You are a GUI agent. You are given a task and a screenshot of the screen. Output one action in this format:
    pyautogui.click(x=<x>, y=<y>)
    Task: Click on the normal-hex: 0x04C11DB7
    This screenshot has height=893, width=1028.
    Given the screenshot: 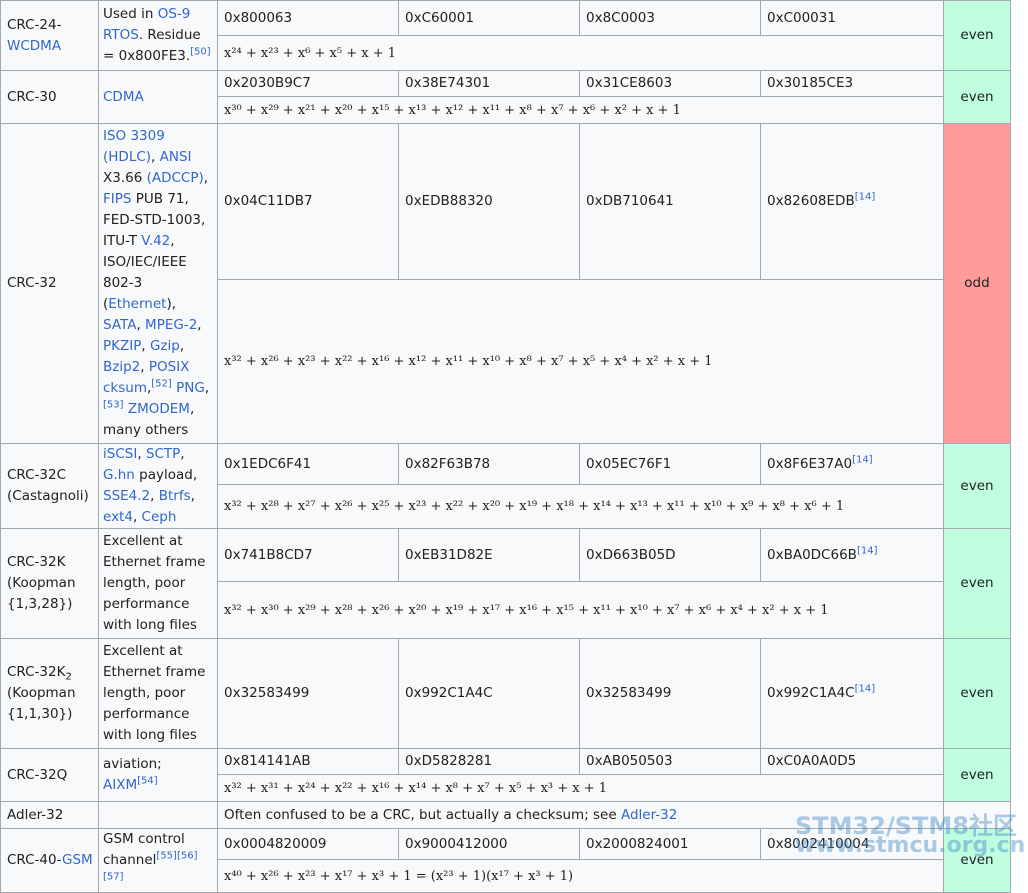 What is the action you would take?
    pyautogui.click(x=308, y=201)
    